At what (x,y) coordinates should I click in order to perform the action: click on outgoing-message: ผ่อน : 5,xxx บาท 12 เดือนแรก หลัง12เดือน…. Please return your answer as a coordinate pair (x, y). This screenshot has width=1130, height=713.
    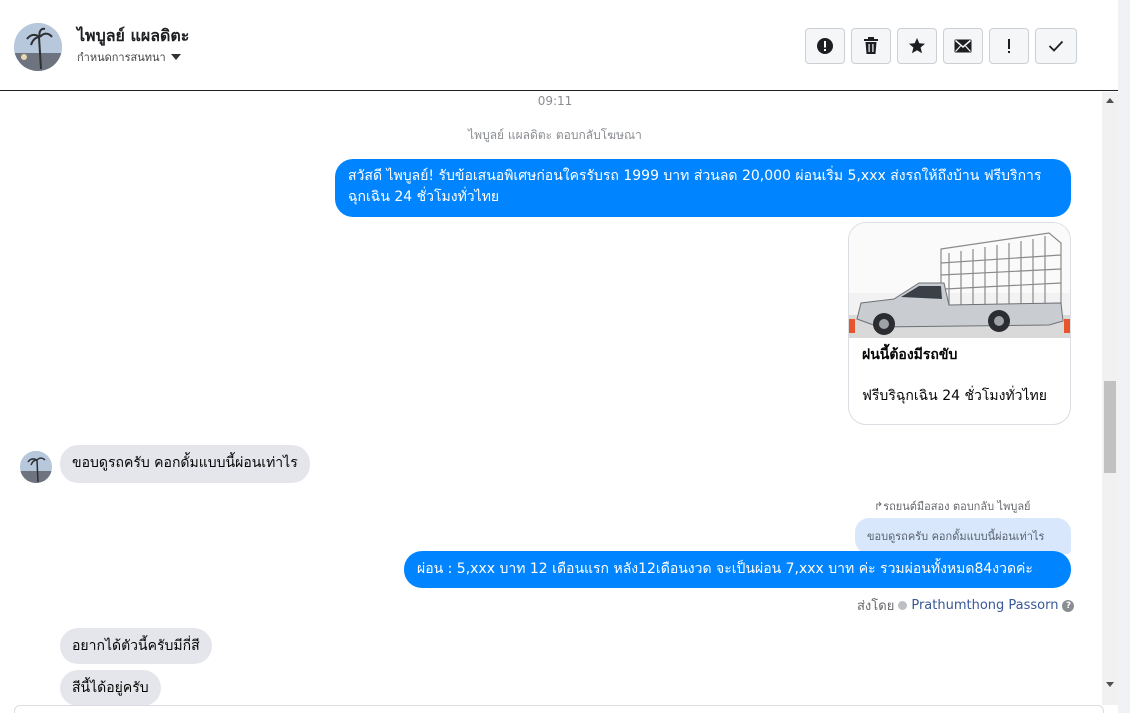
    Looking at the image, I should click on (737, 569).